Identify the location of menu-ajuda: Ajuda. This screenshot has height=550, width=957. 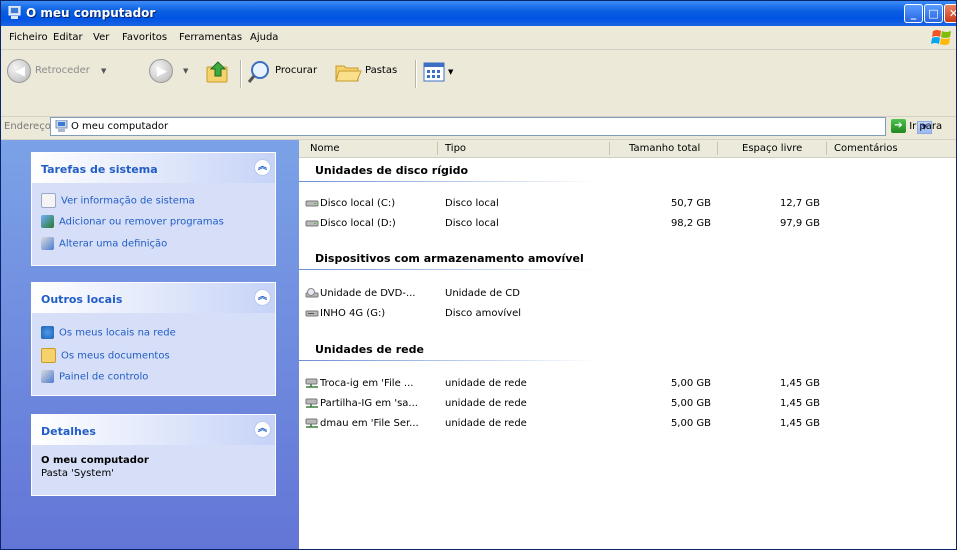
(264, 37).